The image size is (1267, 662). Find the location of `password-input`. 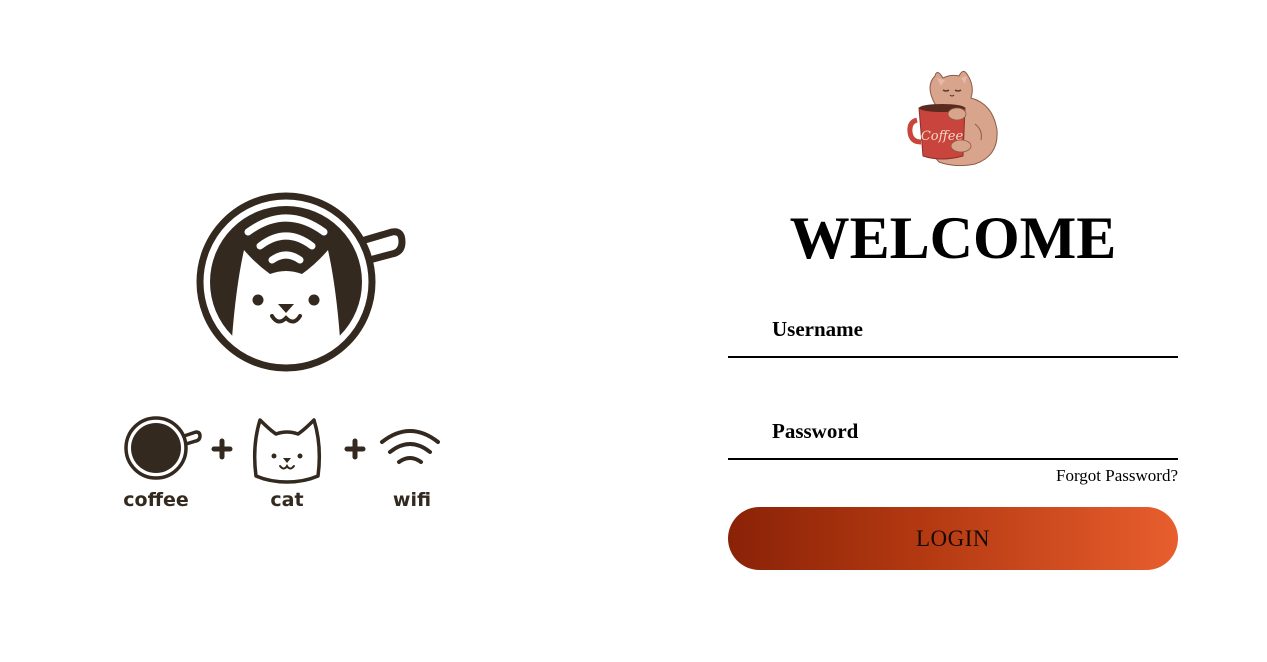

password-input is located at coordinates (953, 431).